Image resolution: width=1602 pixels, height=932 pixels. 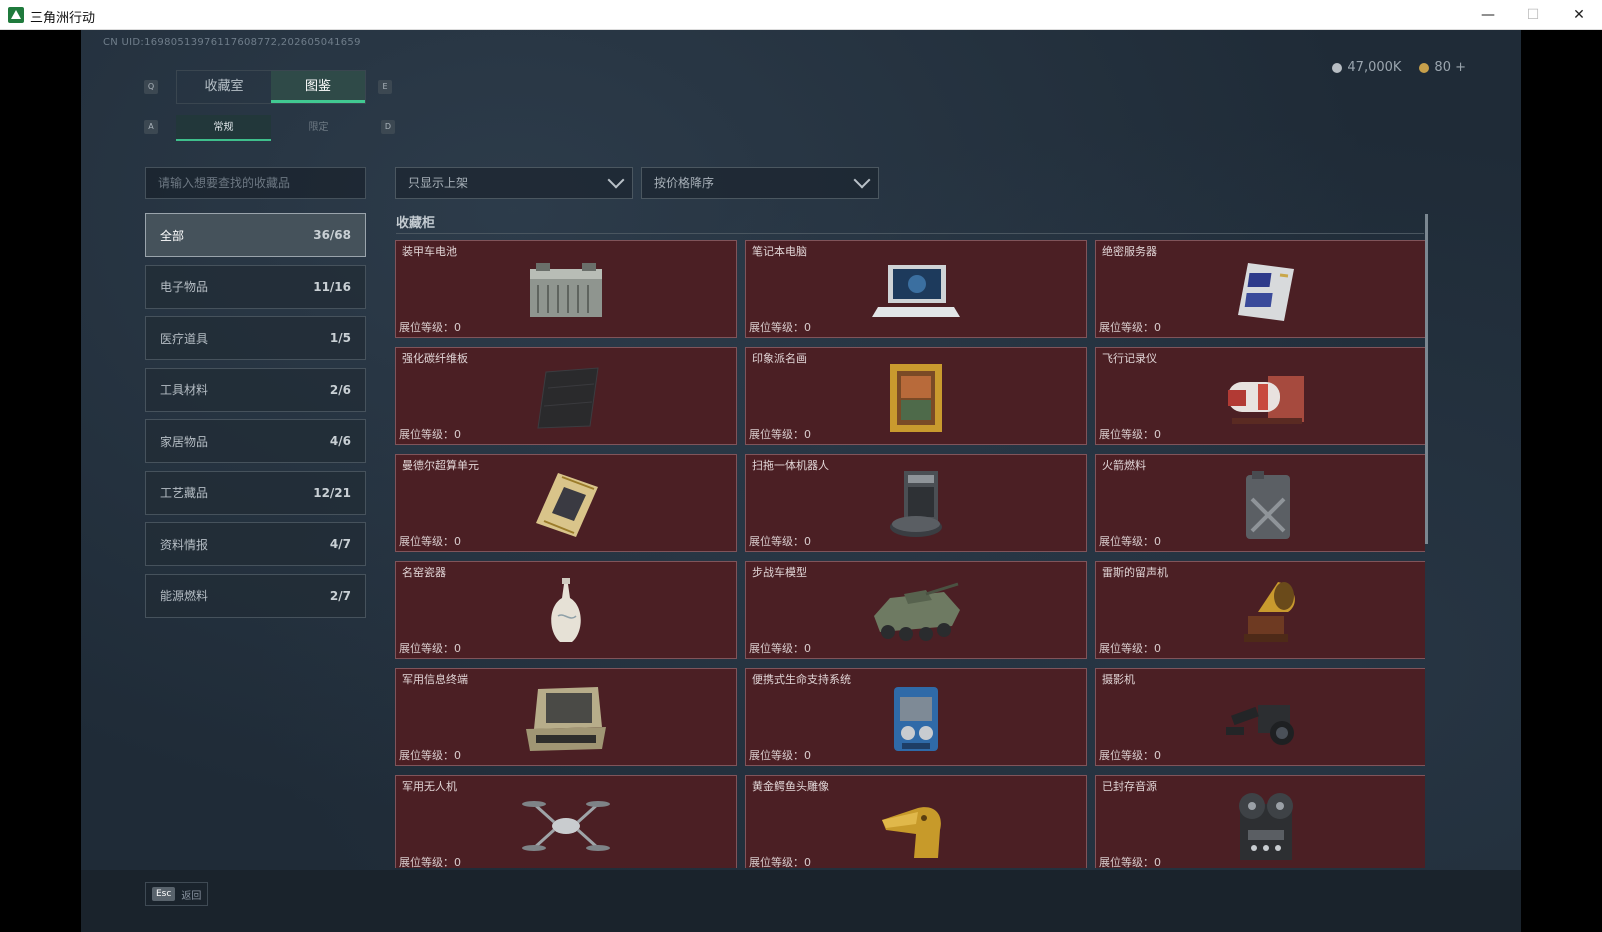 What do you see at coordinates (177, 894) in the screenshot?
I see `back-button: Esc 返回` at bounding box center [177, 894].